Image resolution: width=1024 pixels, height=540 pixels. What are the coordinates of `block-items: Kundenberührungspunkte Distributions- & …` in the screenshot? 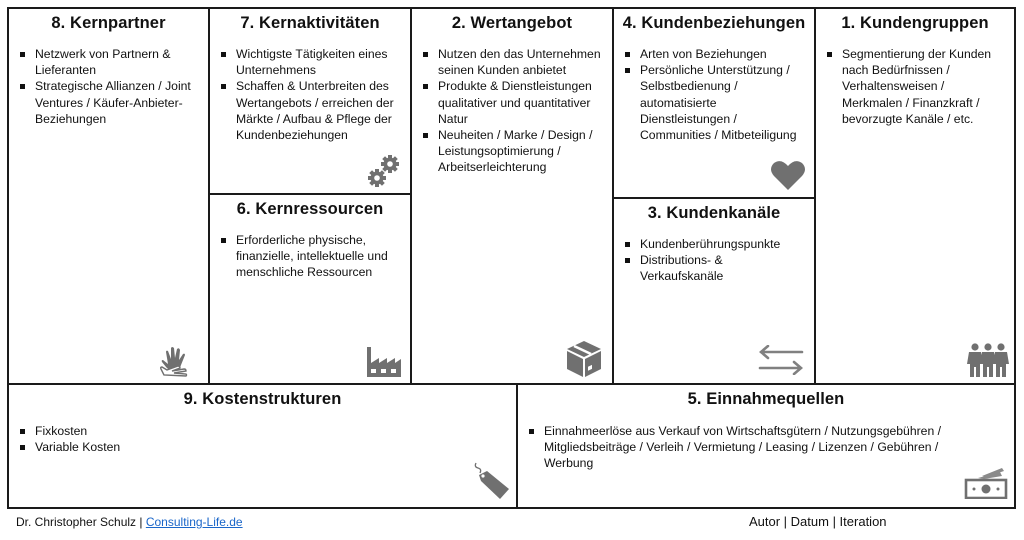 It's located at (714, 260).